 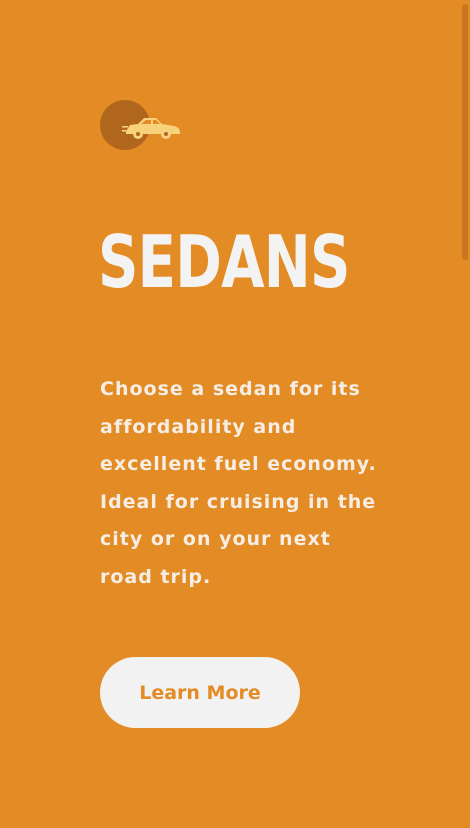 I want to click on scrollbar, so click(x=464, y=414).